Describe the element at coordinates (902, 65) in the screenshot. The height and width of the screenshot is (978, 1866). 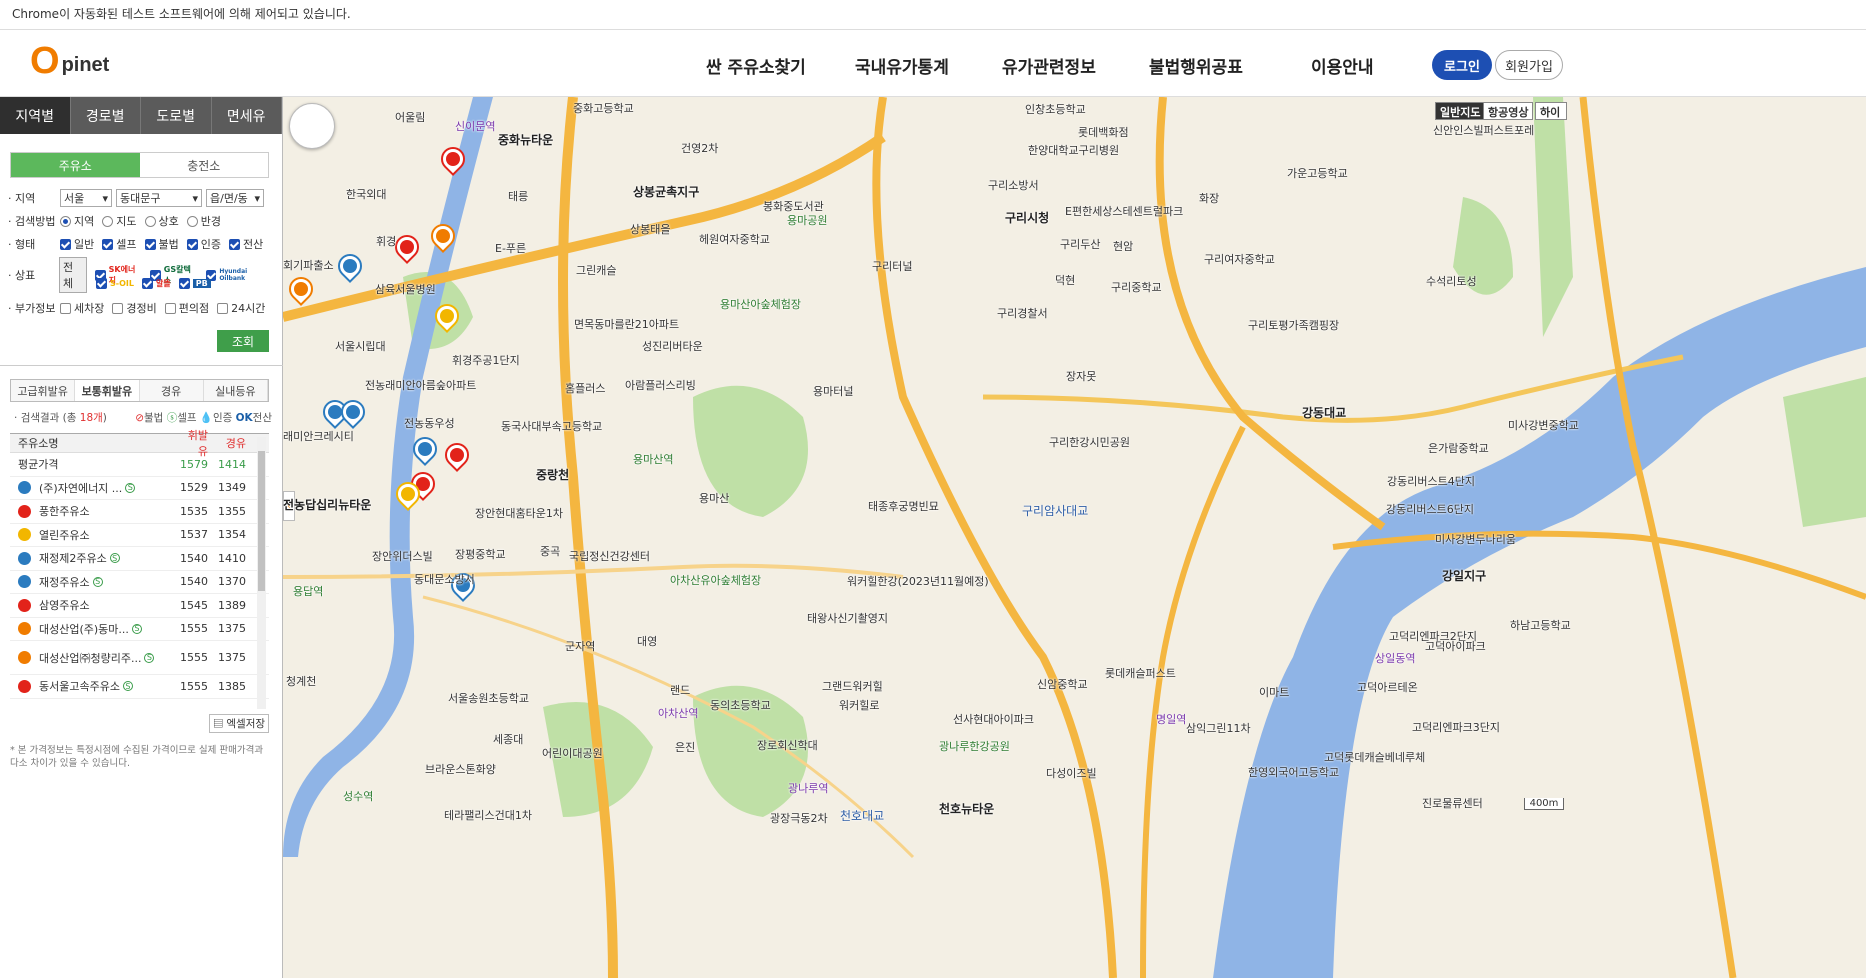
I see `nav-domestic-stats: 국내유가통계` at that location.